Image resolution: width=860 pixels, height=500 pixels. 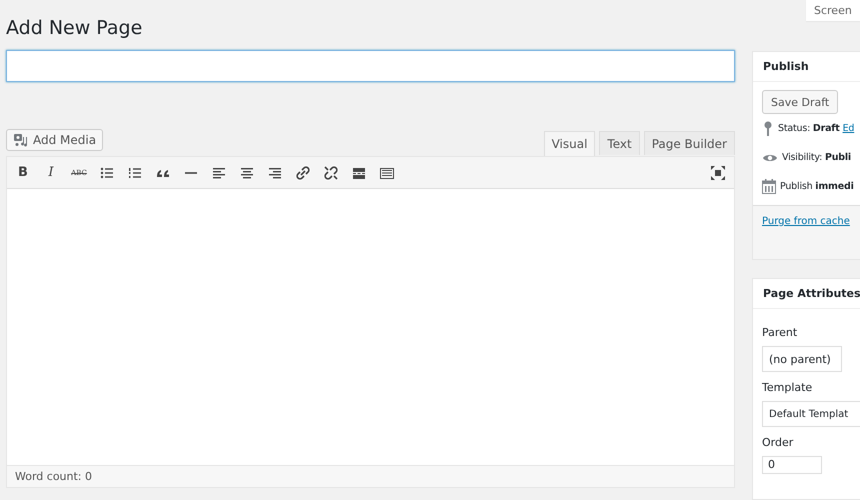 What do you see at coordinates (718, 172) in the screenshot?
I see `fullscreen-icon` at bounding box center [718, 172].